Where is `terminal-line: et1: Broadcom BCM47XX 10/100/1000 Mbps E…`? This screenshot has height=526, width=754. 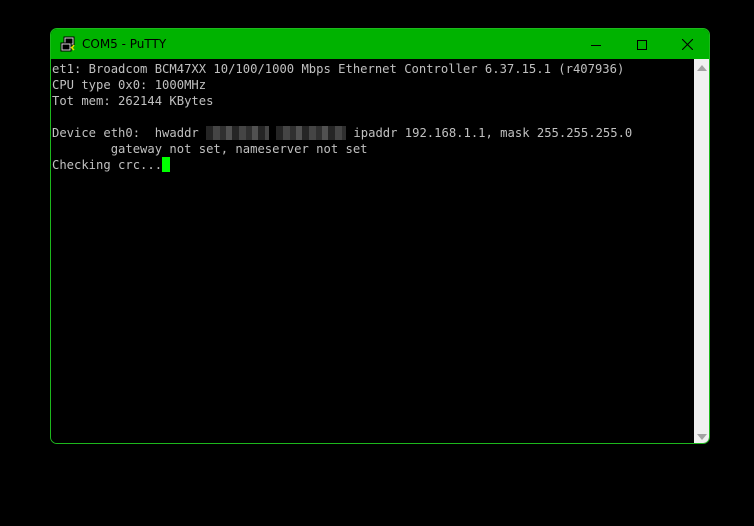 terminal-line: et1: Broadcom BCM47XX 10/100/1000 Mbps E… is located at coordinates (338, 69).